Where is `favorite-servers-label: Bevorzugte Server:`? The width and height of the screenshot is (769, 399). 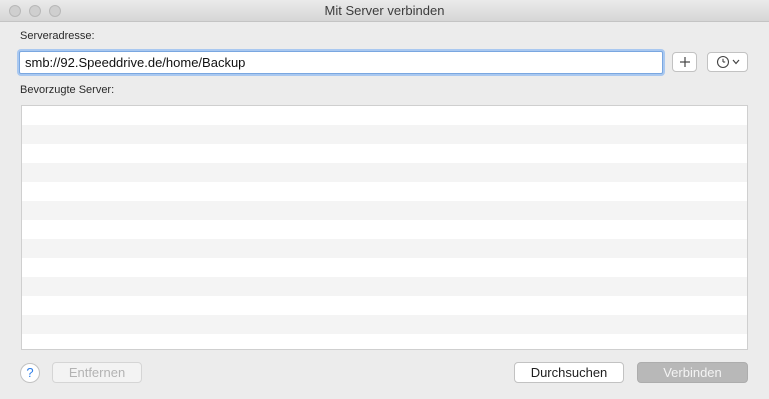 favorite-servers-label: Bevorzugte Server: is located at coordinates (67, 90).